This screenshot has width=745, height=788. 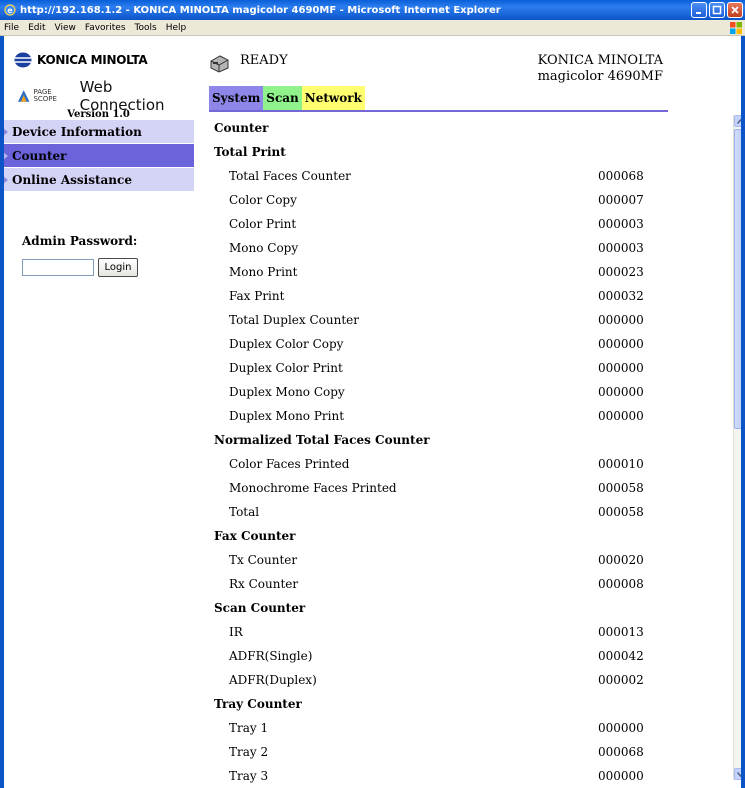 I want to click on svg-text: e, so click(x=10, y=10).